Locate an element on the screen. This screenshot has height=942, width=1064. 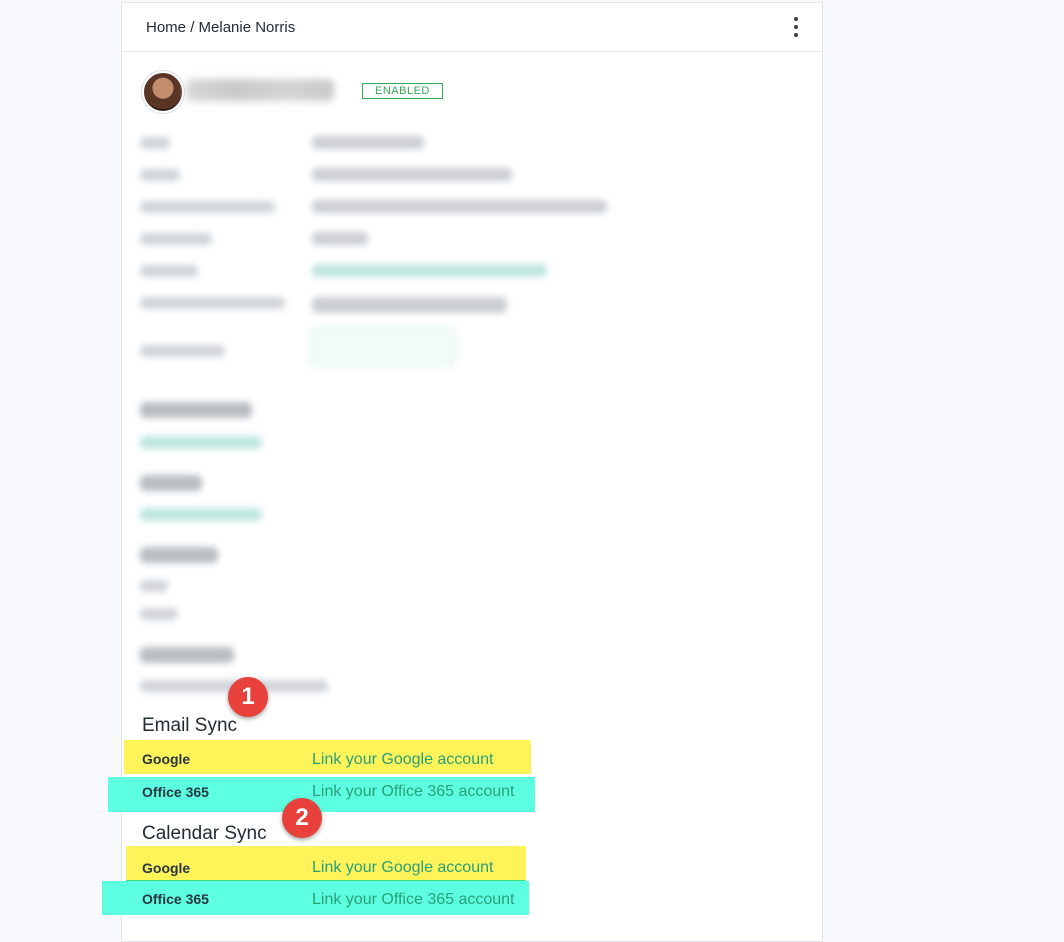
email-sync-office365-label: Office 365 is located at coordinates (175, 792).